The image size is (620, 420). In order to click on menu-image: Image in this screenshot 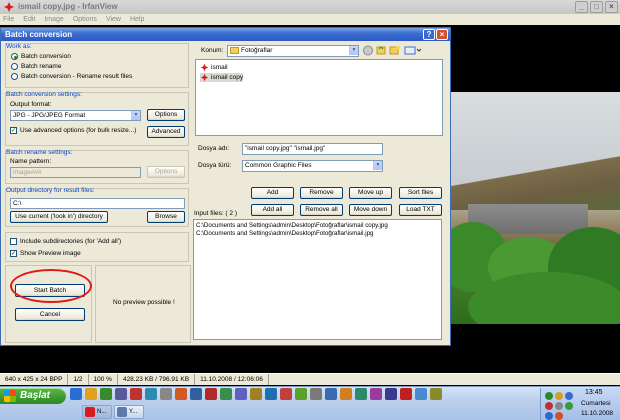, I will do `click(53, 19)`.